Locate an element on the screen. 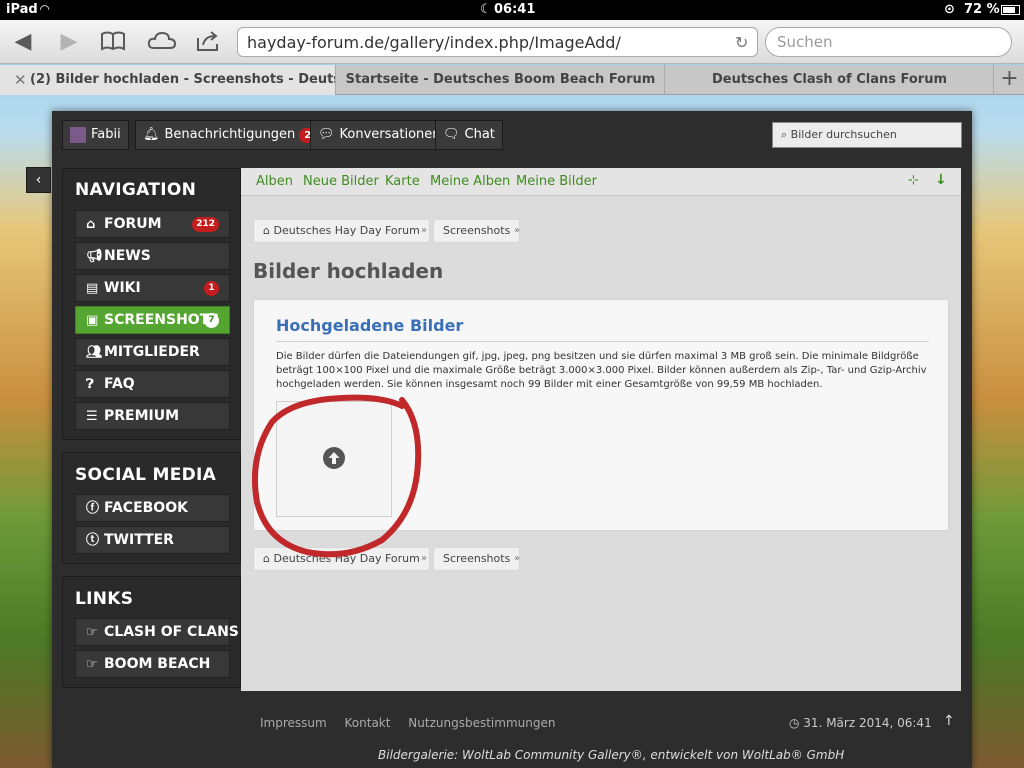 This screenshot has width=1024, height=768. sidebar-item-label: FAQ is located at coordinates (119, 384).